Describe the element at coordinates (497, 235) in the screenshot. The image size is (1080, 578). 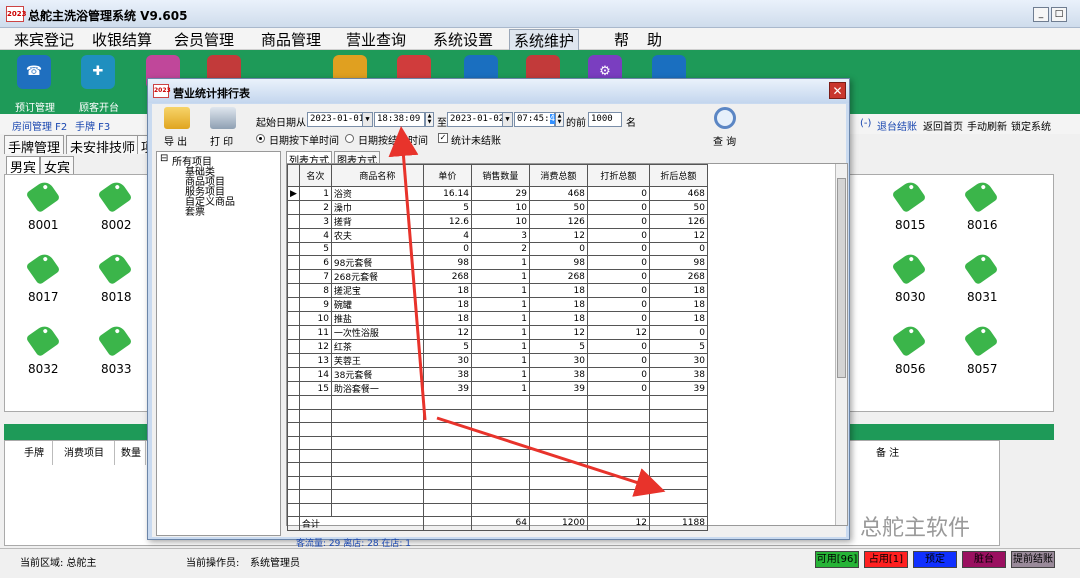
I see `table-row: 4 农夫 4 3 12 0 12` at that location.